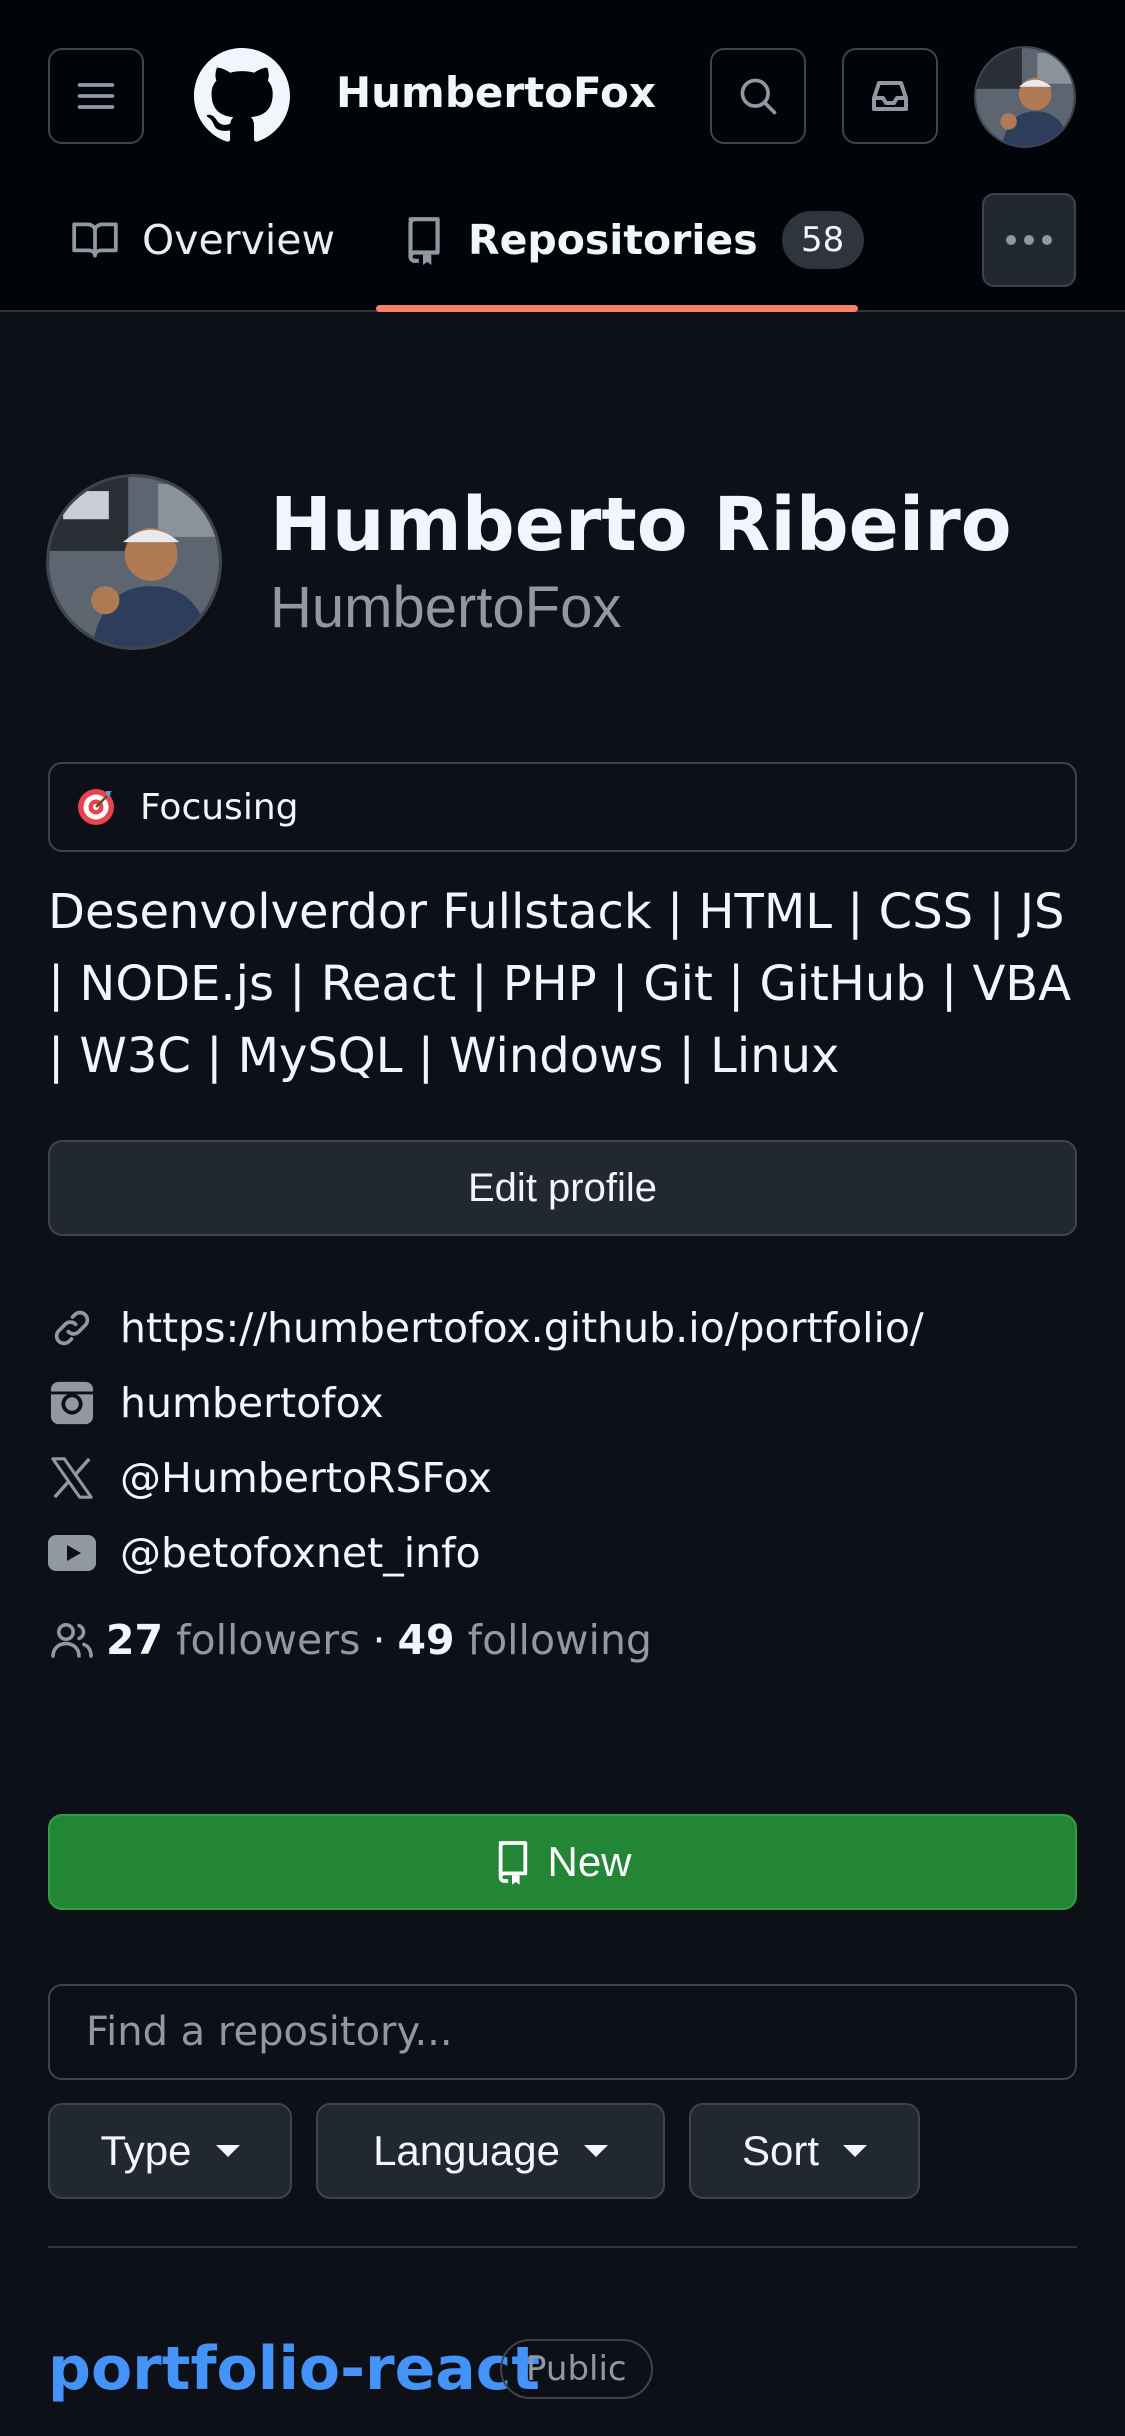 This screenshot has width=1125, height=2436. I want to click on repositories-count-badge: 58, so click(822, 240).